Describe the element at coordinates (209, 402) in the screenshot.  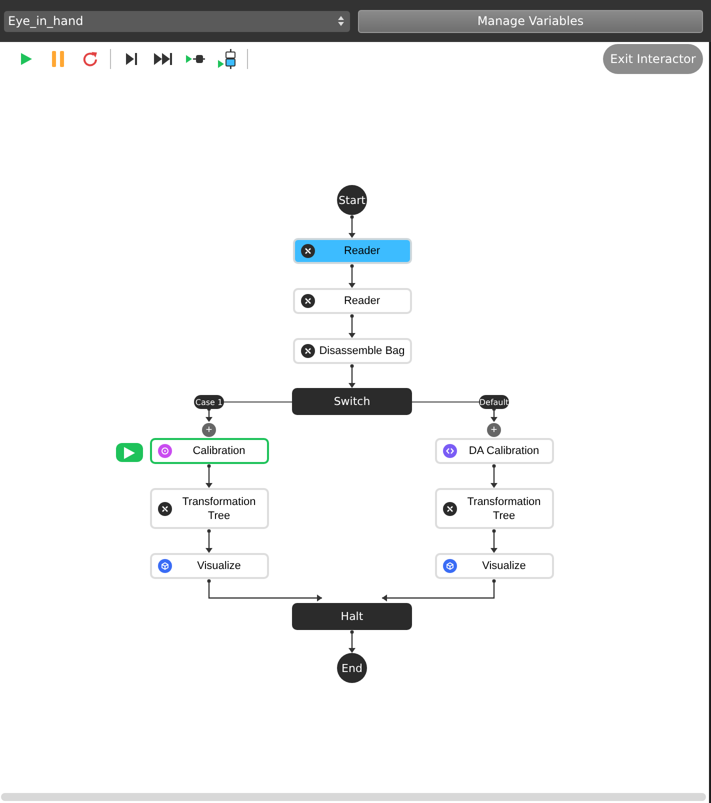
I see `case-label: Case 1` at that location.